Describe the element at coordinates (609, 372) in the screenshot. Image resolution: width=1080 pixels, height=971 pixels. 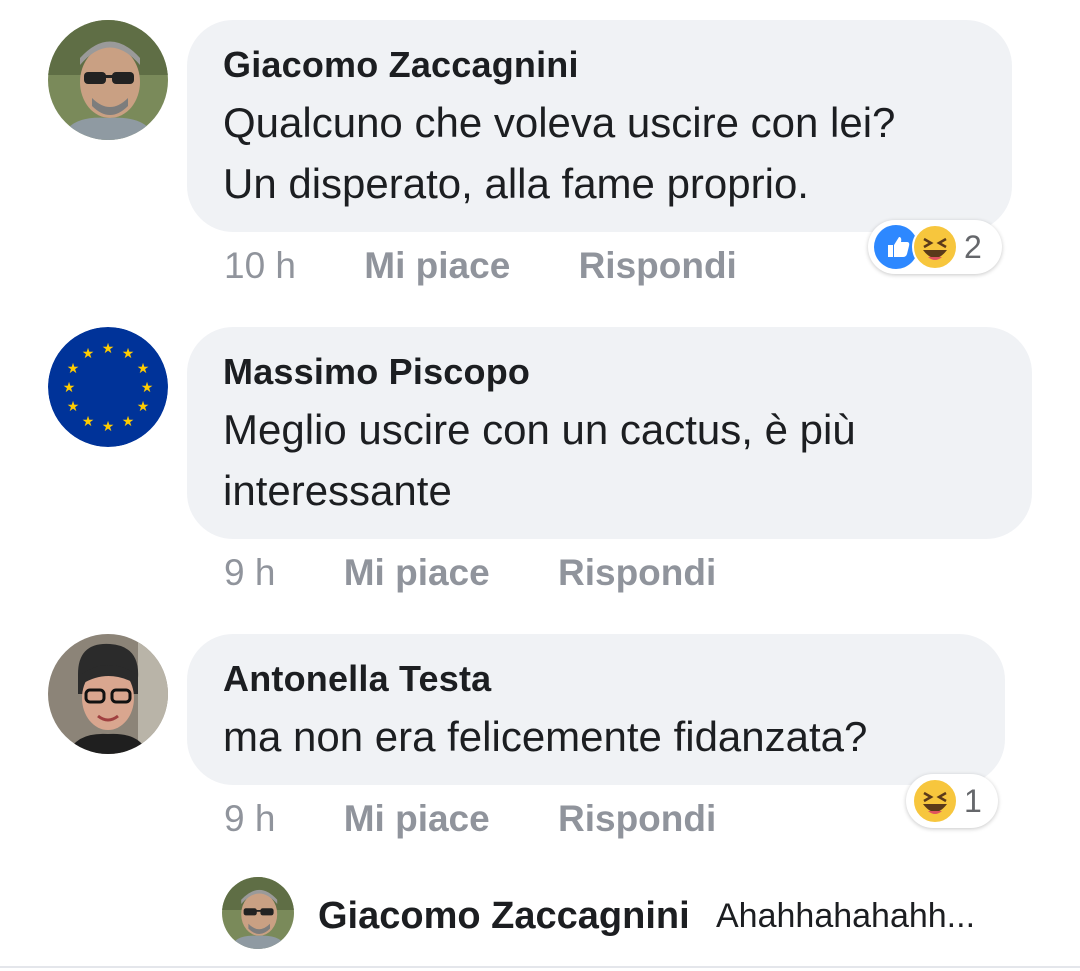
I see `comment-author: Massimo Piscopo` at that location.